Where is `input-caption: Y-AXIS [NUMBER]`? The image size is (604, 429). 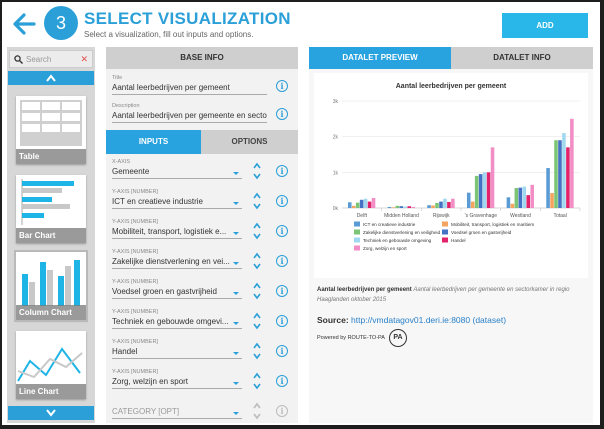 input-caption: Y-AXIS [NUMBER] is located at coordinates (135, 222).